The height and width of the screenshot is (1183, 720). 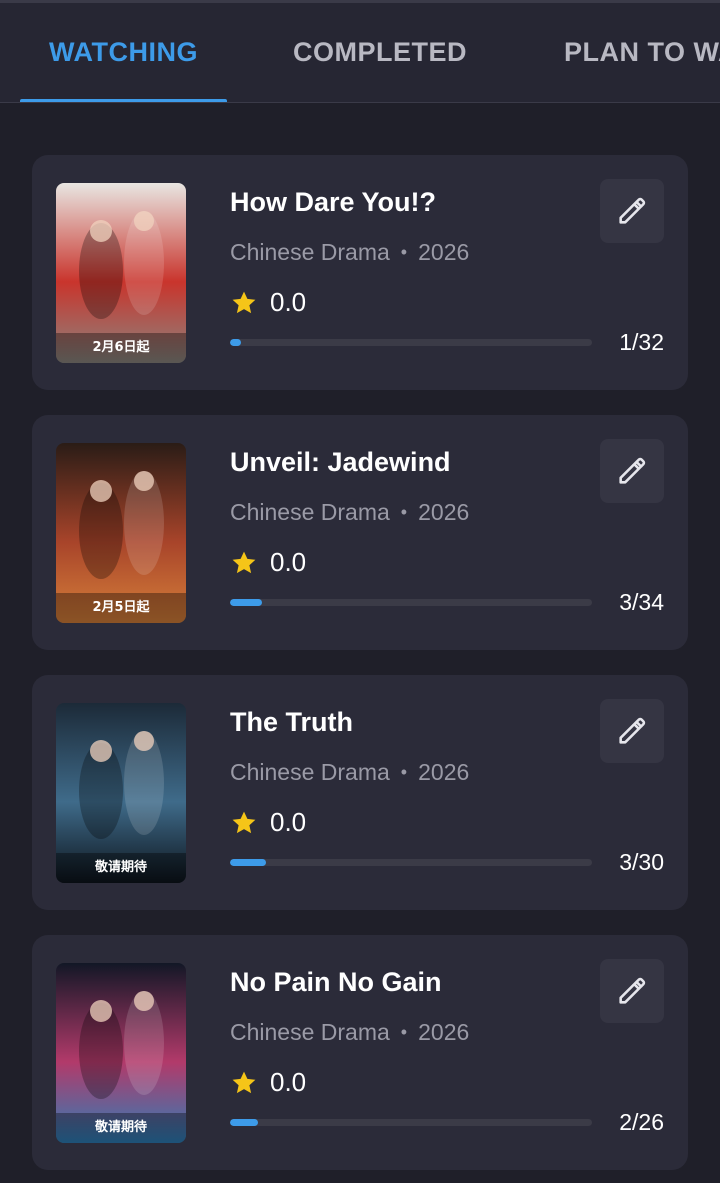 What do you see at coordinates (291, 722) in the screenshot?
I see `show-title: The Truth` at bounding box center [291, 722].